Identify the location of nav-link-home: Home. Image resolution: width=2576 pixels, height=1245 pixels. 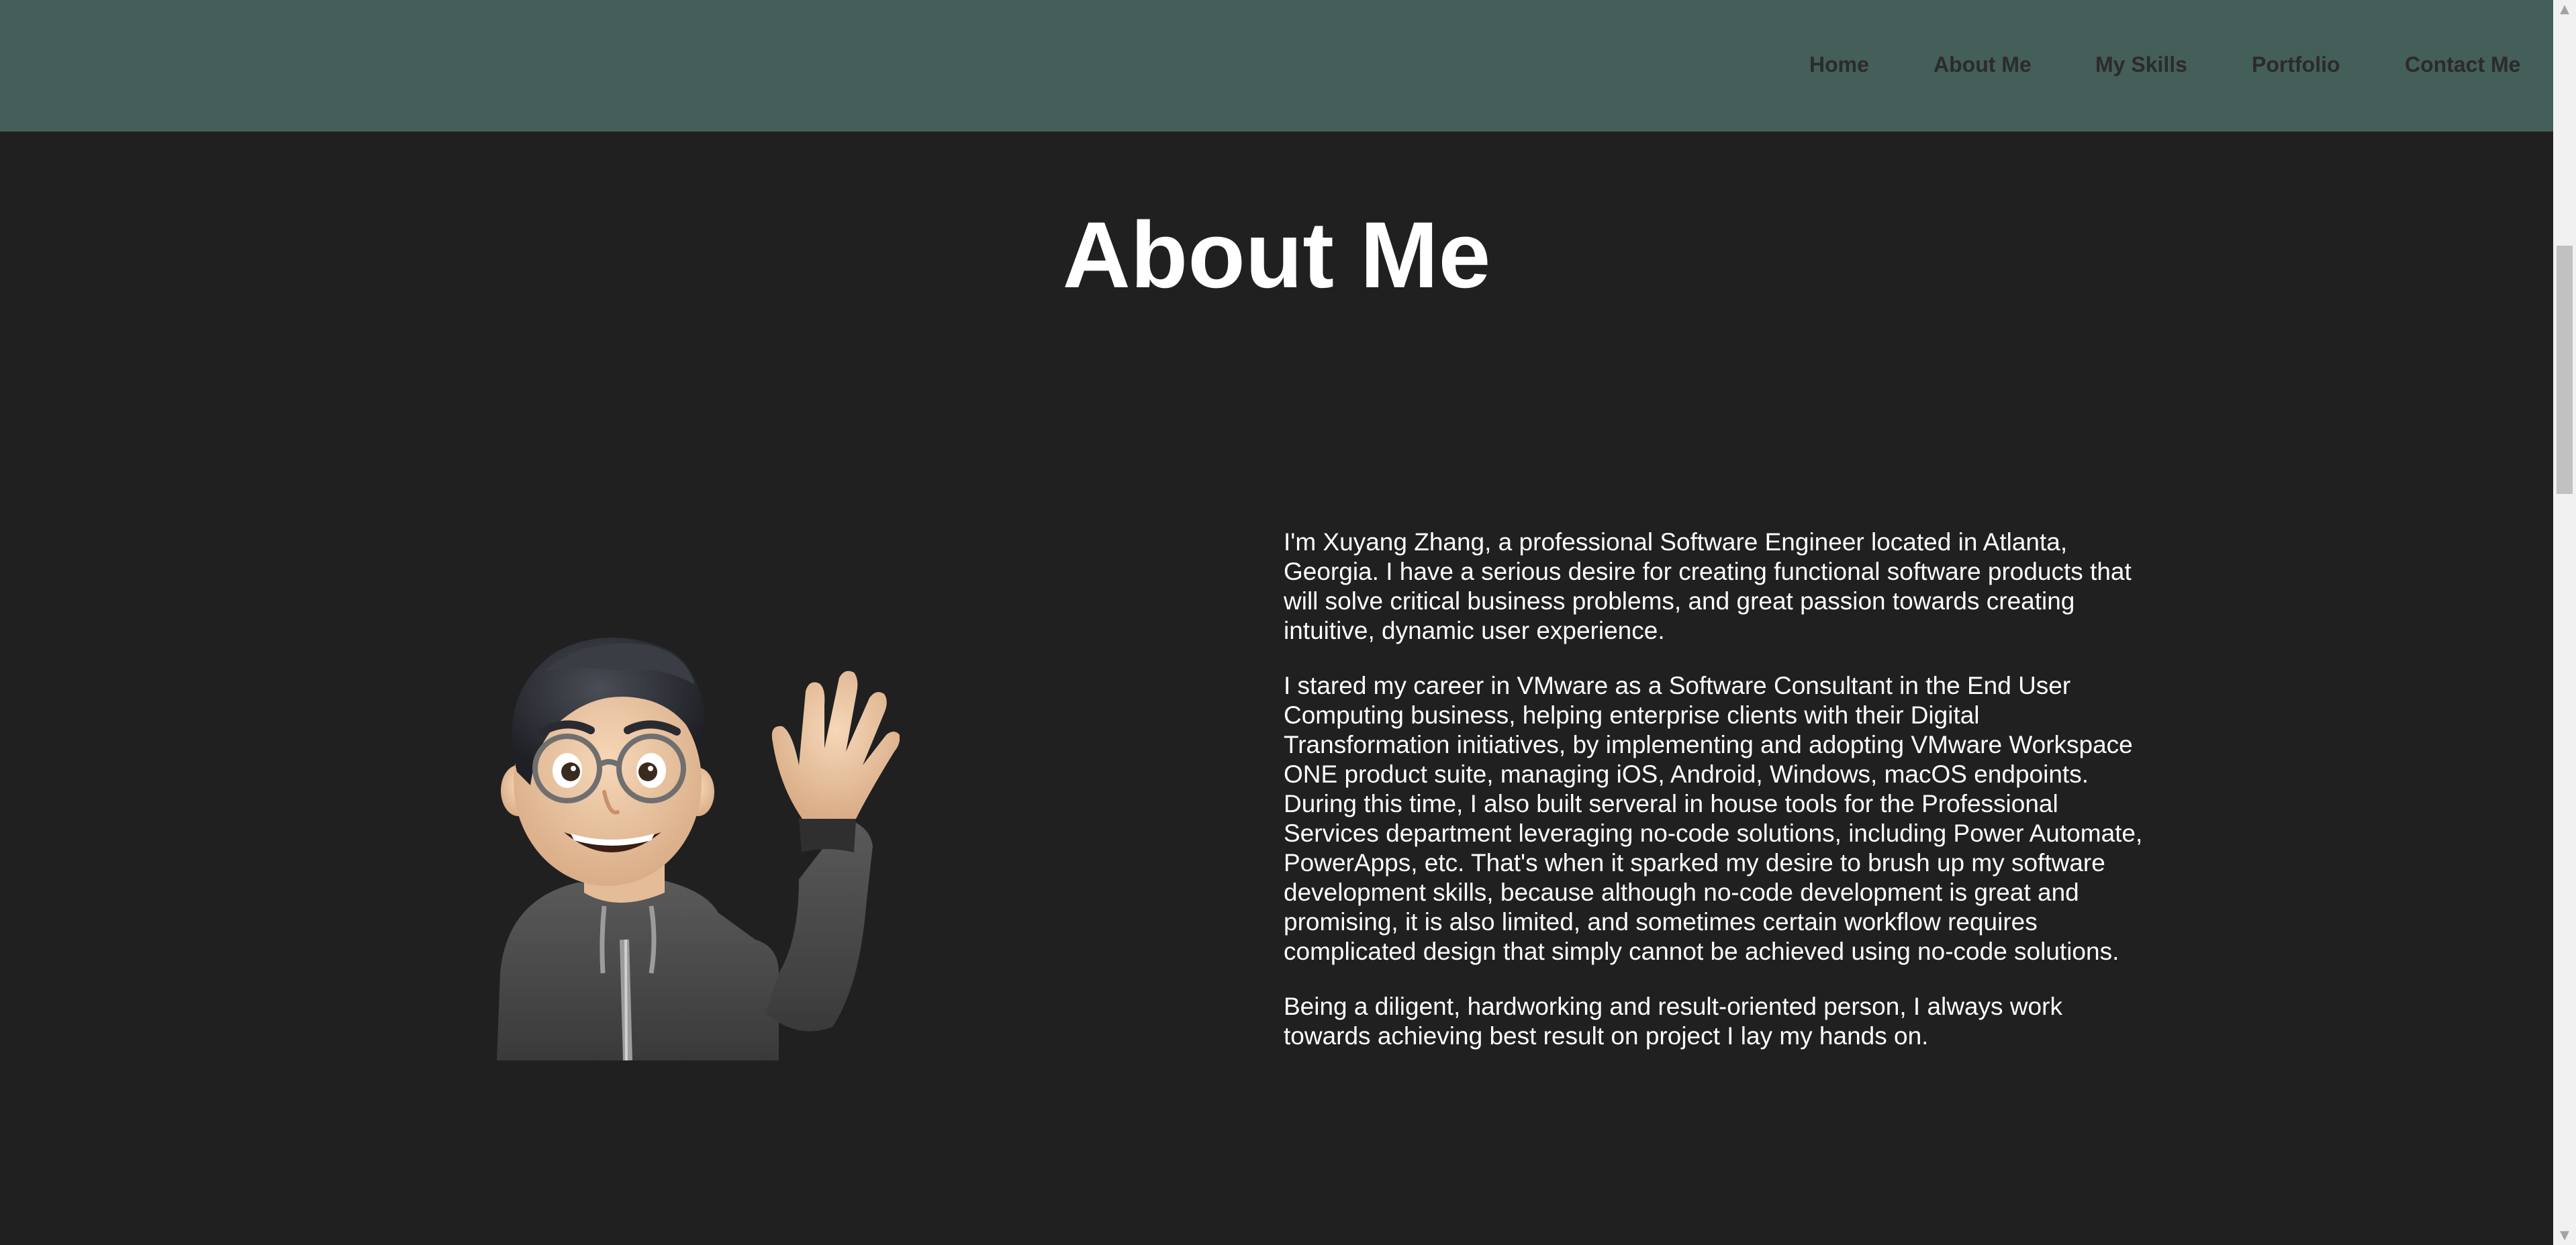
(1839, 64).